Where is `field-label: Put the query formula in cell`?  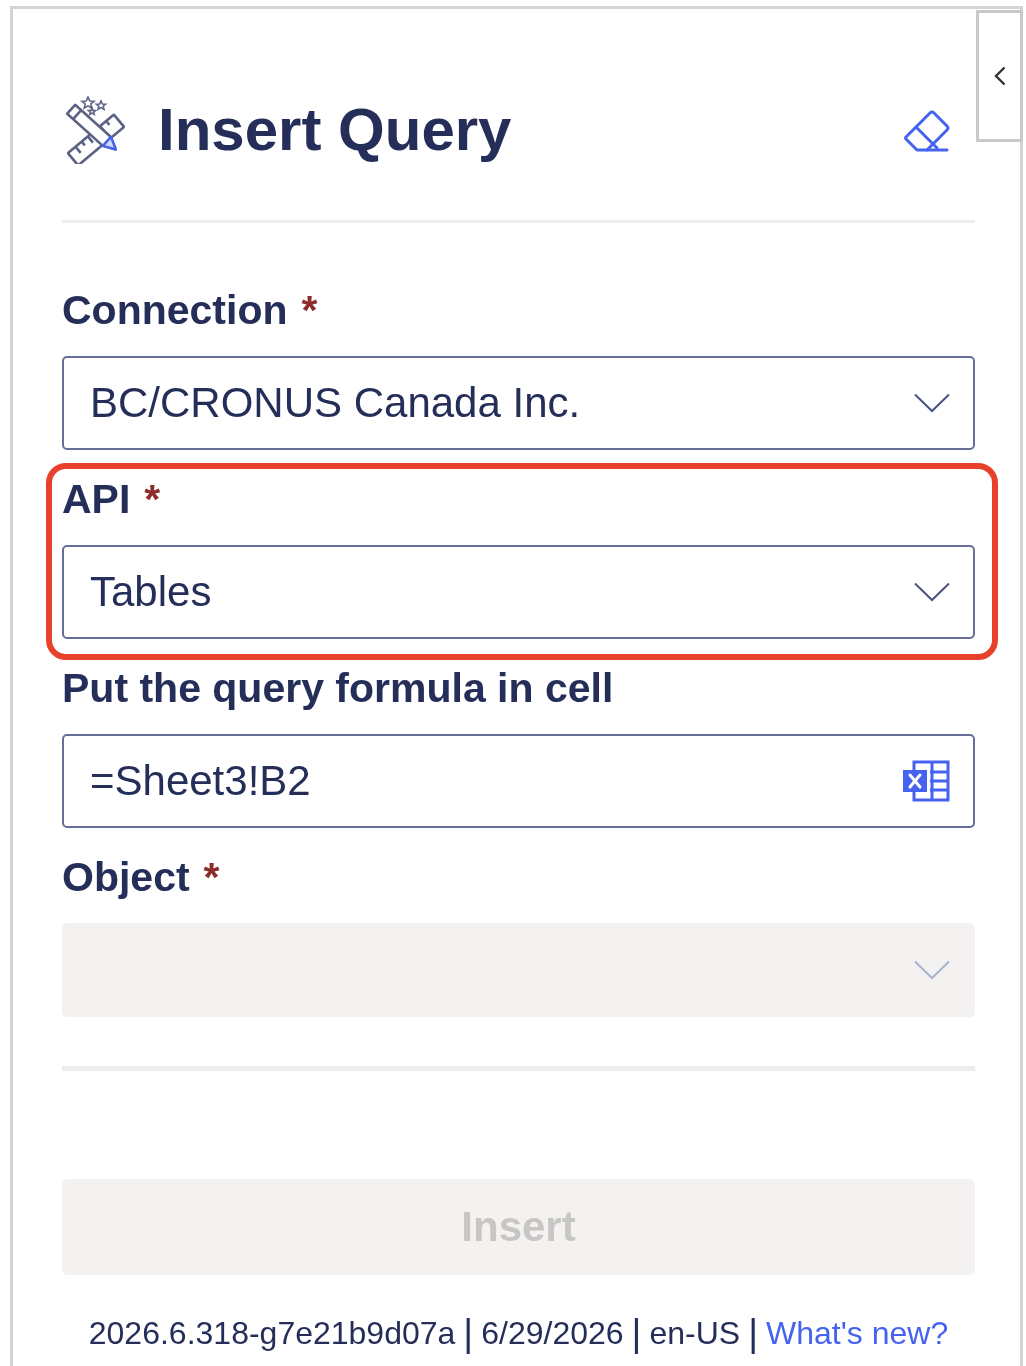 field-label: Put the query formula in cell is located at coordinates (338, 688).